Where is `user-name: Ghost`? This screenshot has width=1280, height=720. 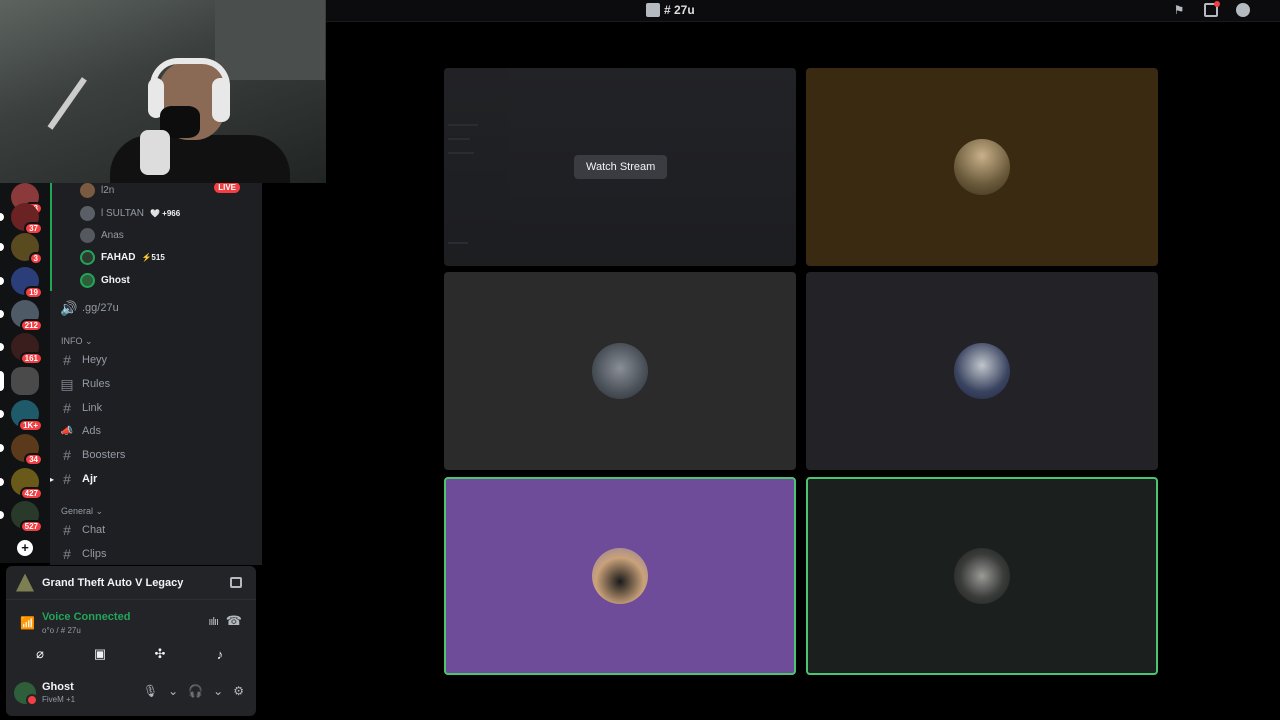
user-name: Ghost is located at coordinates (58, 687).